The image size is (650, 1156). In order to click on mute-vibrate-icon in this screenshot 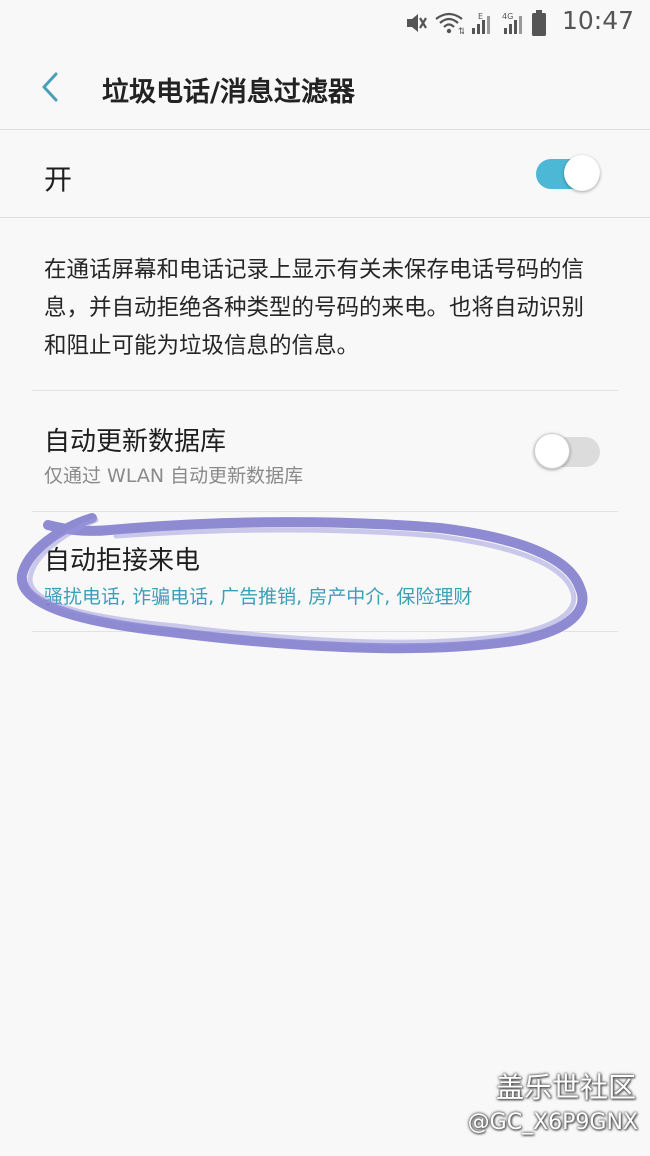, I will do `click(417, 23)`.